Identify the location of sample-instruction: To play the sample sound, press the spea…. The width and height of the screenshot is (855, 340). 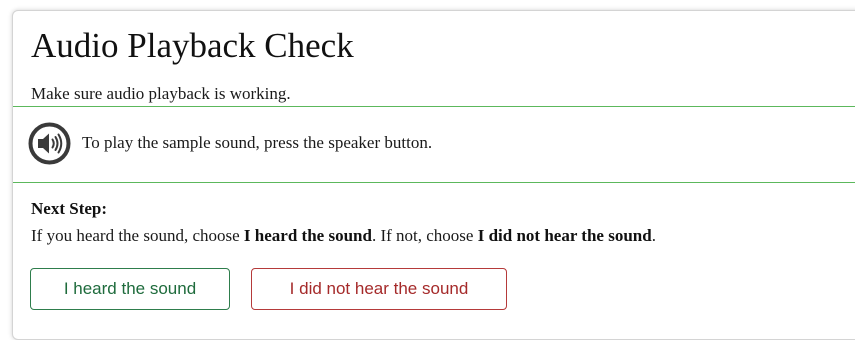
(257, 142).